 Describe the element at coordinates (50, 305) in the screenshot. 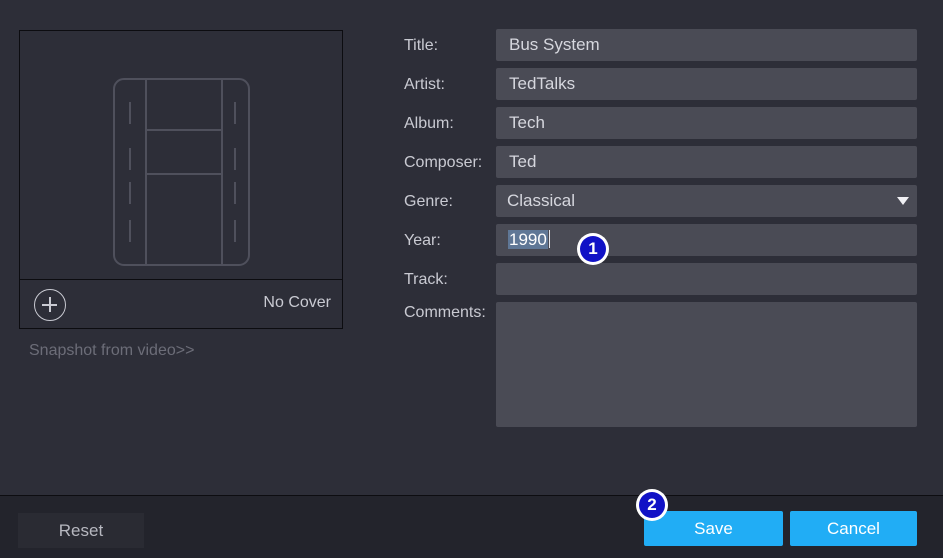

I see `add-cover-button` at that location.